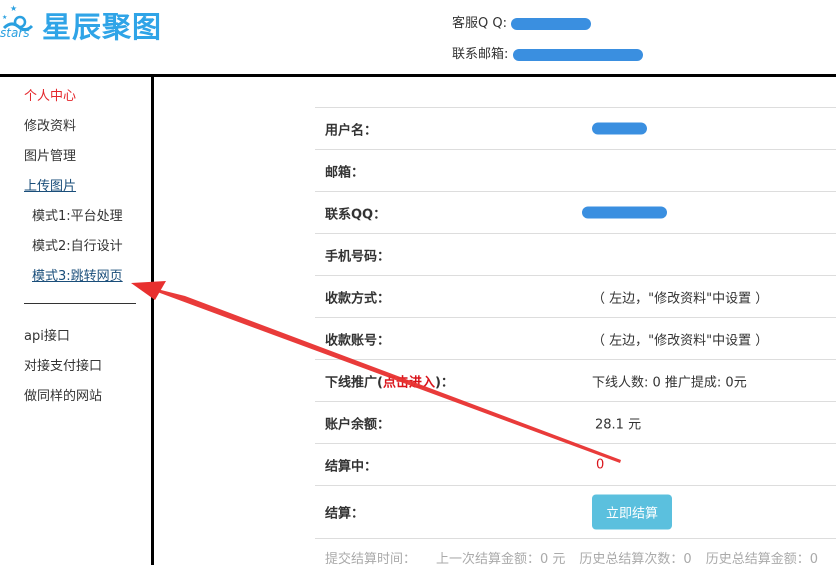 The image size is (836, 567). Describe the element at coordinates (152, 319) in the screenshot. I see `sidebar-divider` at that location.